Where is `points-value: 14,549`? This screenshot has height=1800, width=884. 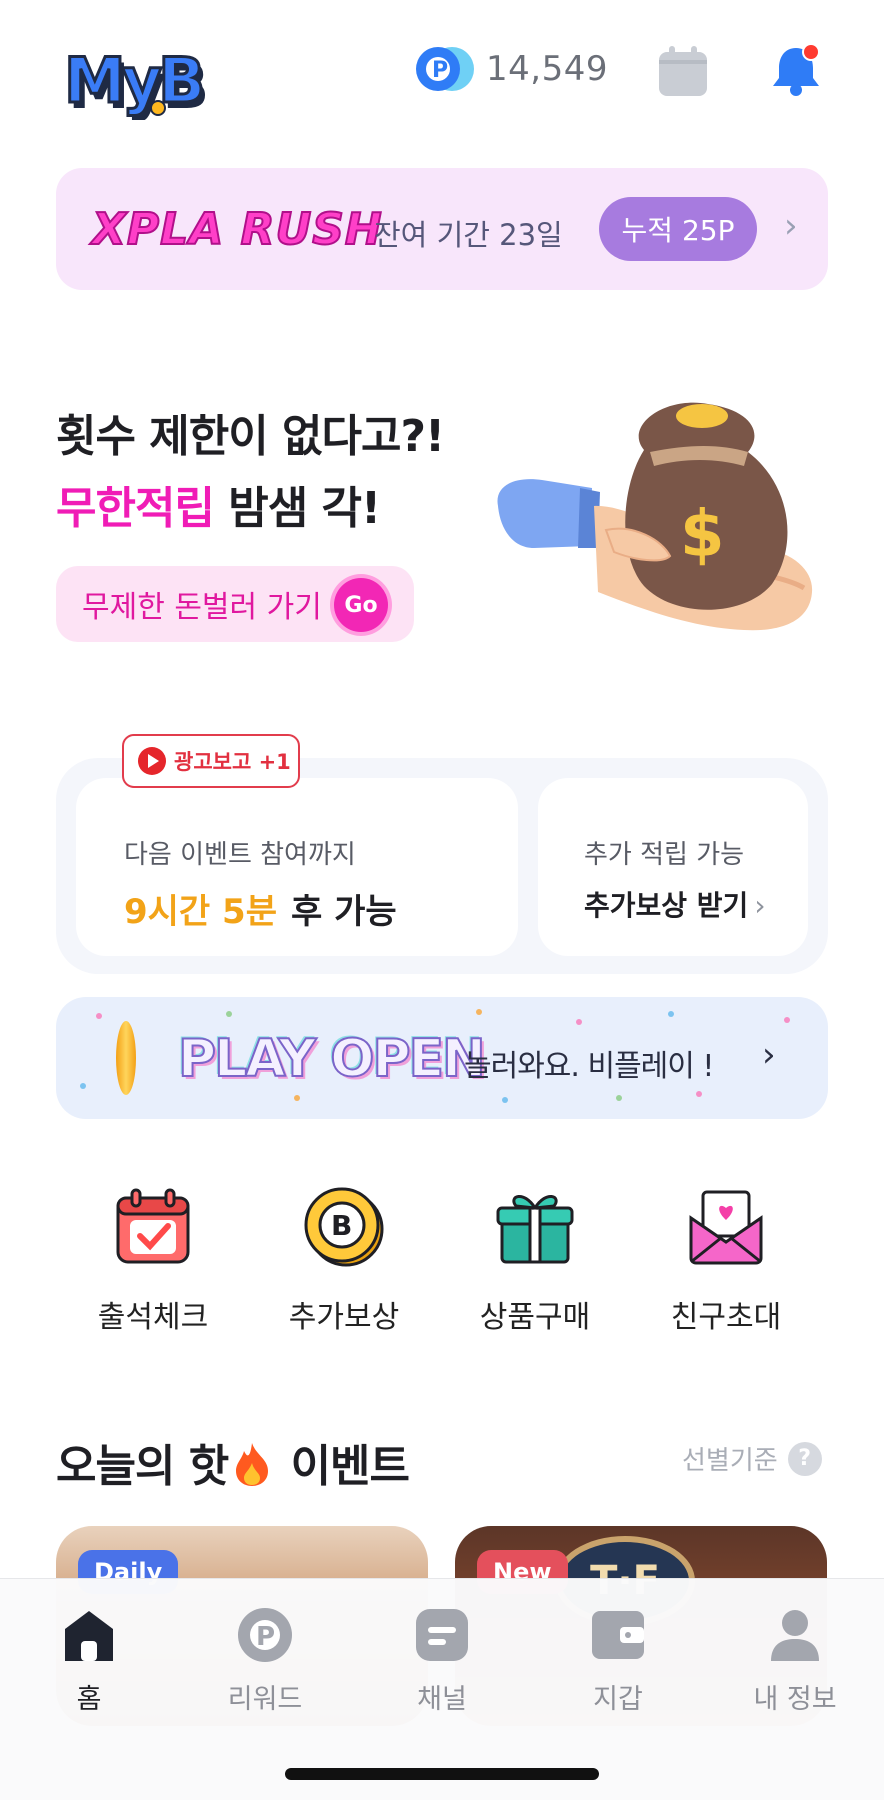
points-value: 14,549 is located at coordinates (547, 69).